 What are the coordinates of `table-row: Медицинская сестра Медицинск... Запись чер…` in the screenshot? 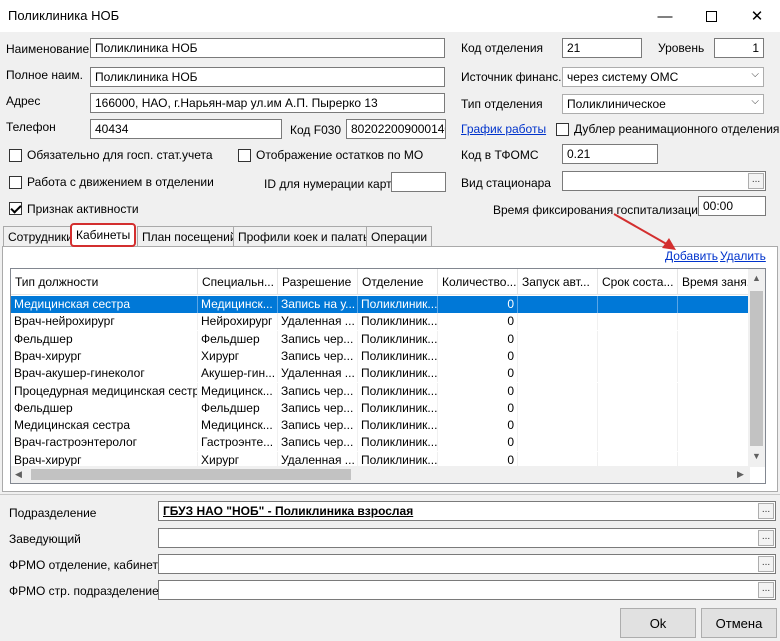 It's located at (380, 426).